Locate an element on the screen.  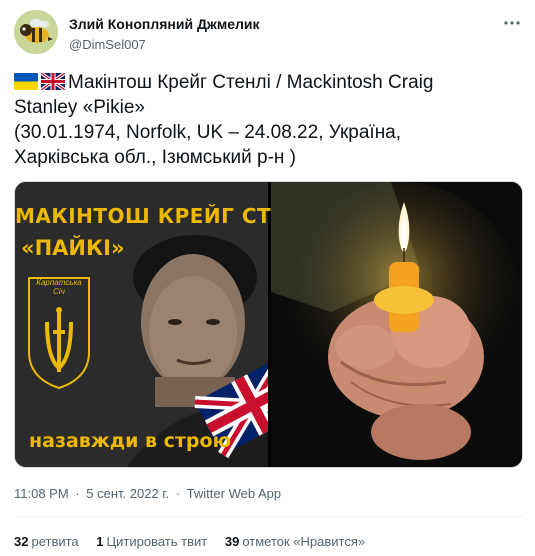
author-names: Злий Конопляний Джмелик @DimSel007 is located at coordinates (164, 34).